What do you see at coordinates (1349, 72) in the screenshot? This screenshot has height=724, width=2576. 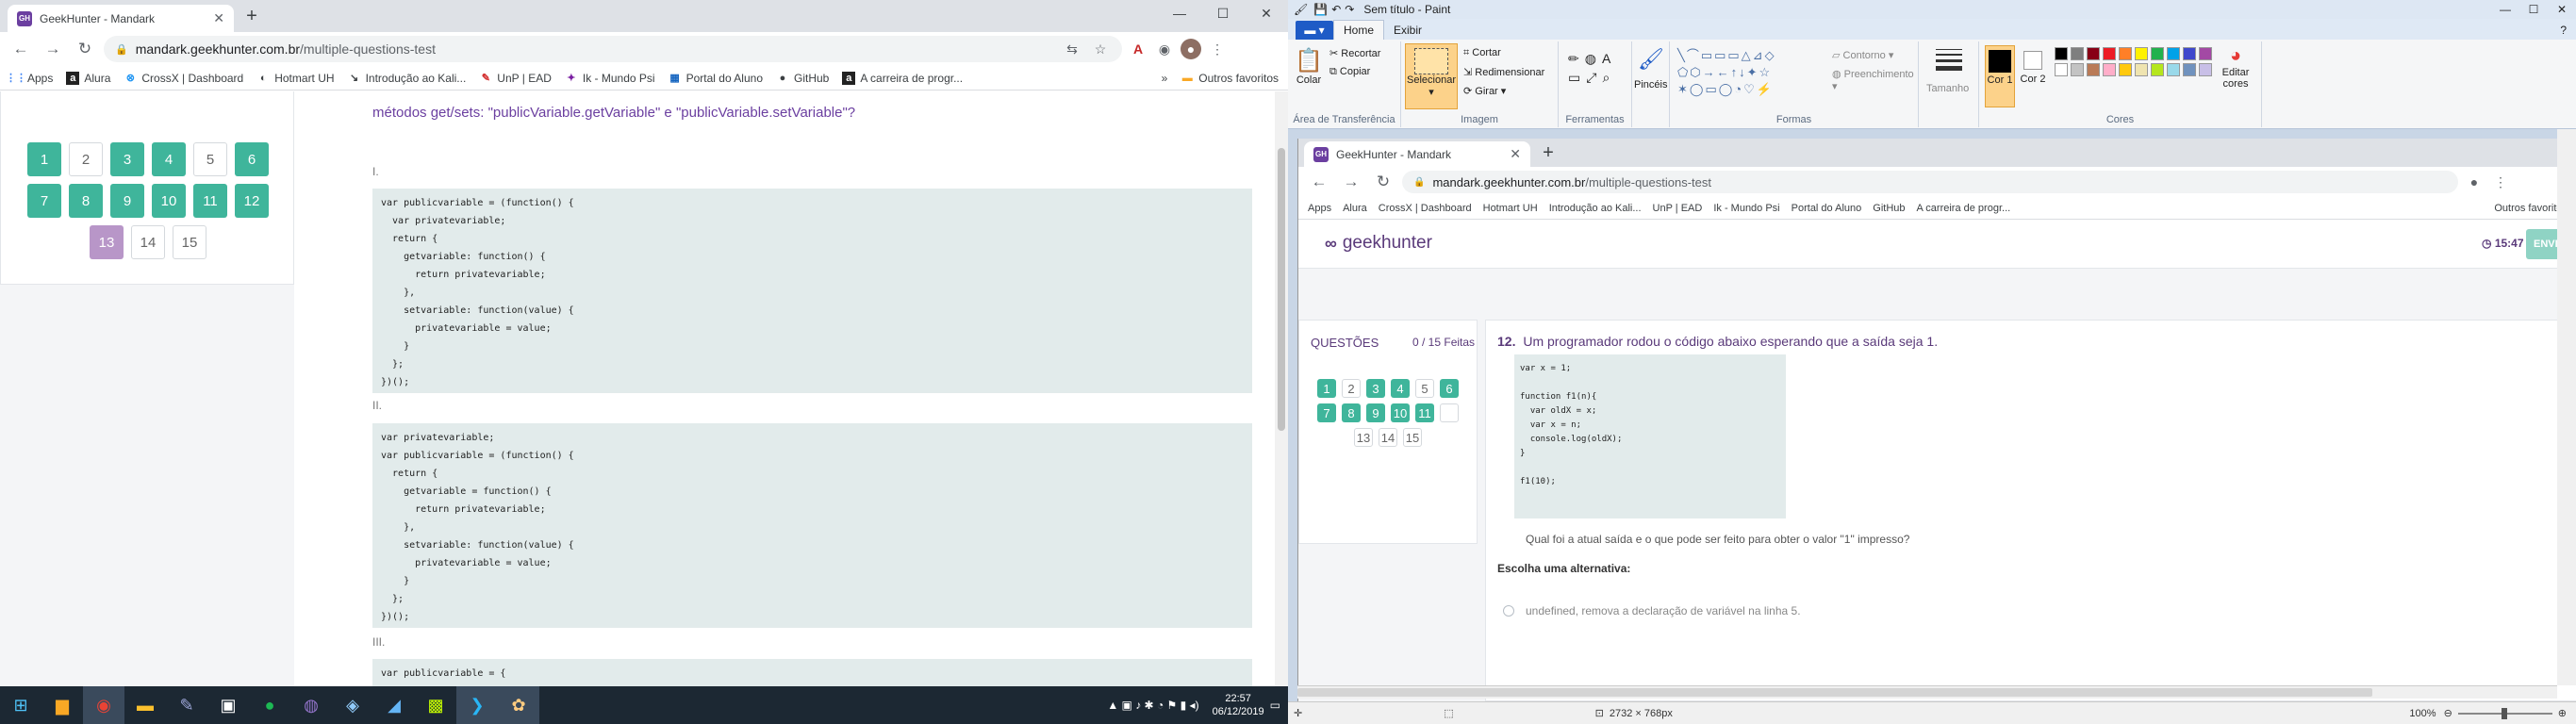 I see `copy-button: ⧉ Copiar` at bounding box center [1349, 72].